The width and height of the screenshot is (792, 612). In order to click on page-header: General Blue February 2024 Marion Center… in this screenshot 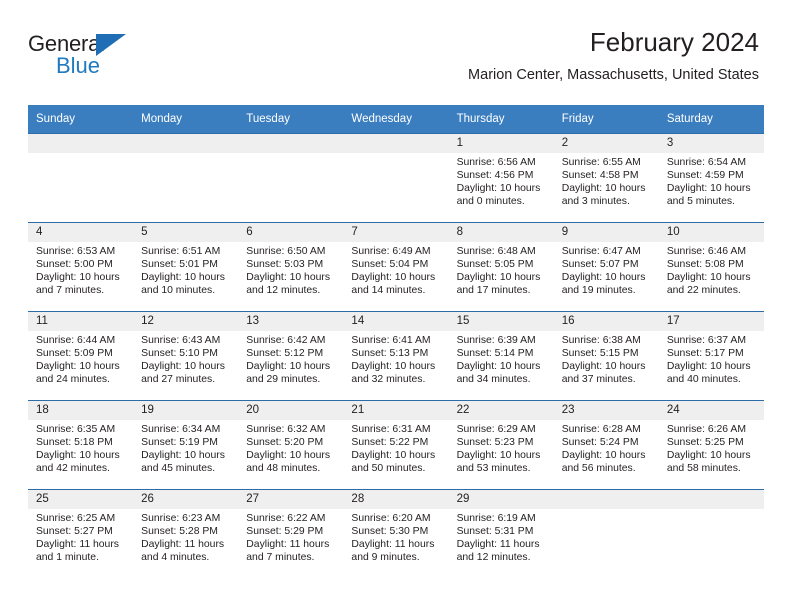, I will do `click(393, 62)`.